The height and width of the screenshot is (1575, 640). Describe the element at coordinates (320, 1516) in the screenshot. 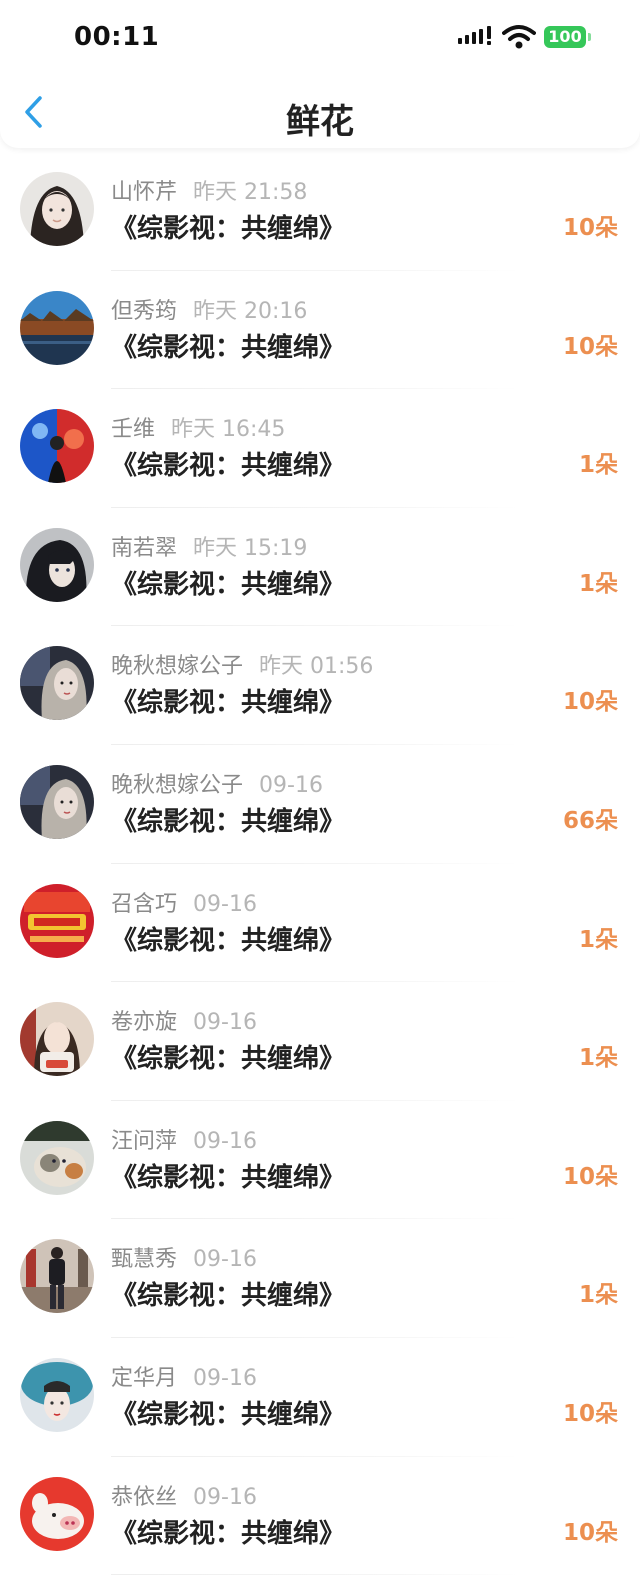

I see `list-item: 恭依丝 09-16 《综影视：共缠绵》 10朵` at that location.